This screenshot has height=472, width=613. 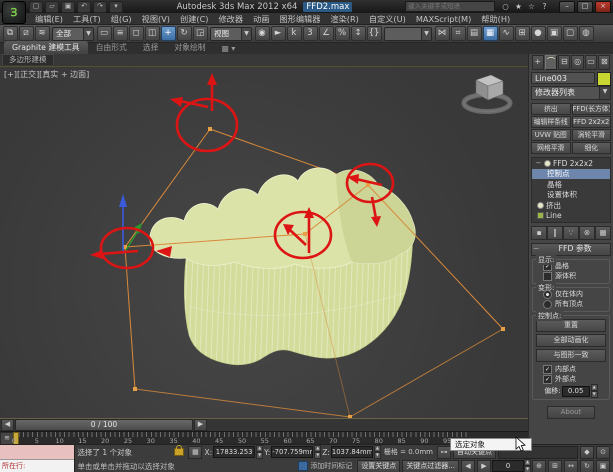 I want to click on maximize-viewport-icon: ▣, so click(x=603, y=465).